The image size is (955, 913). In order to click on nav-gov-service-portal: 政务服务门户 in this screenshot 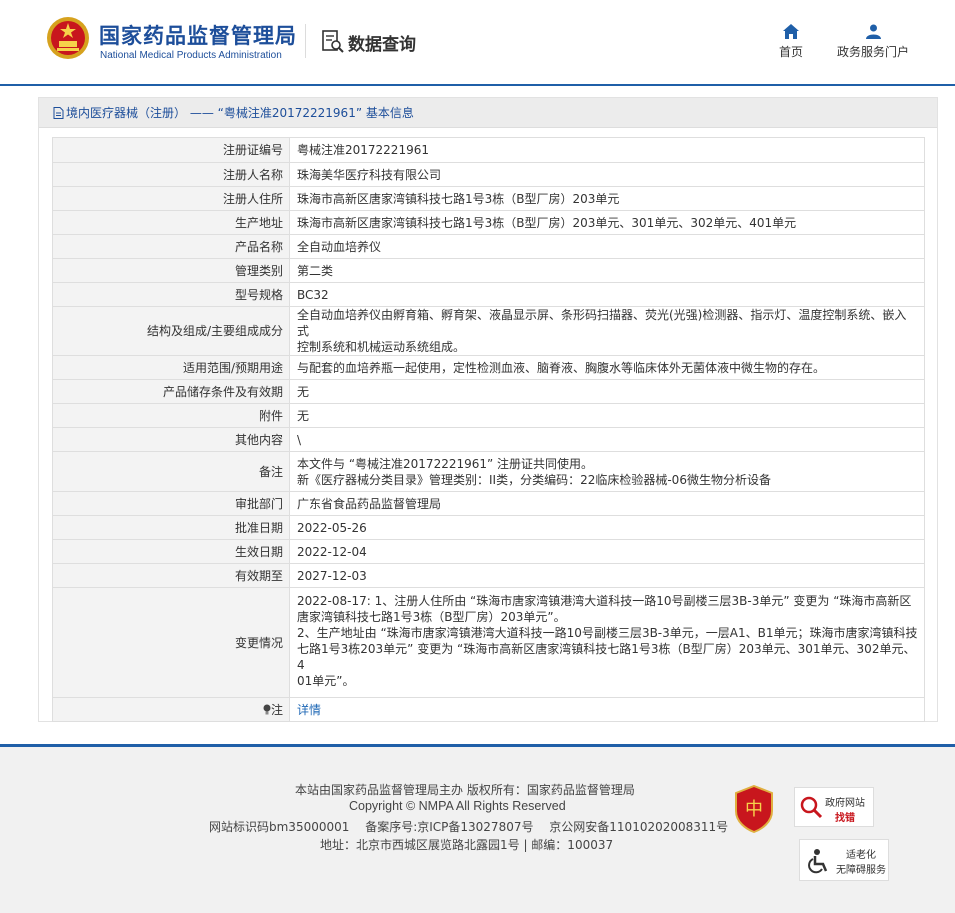, I will do `click(873, 42)`.